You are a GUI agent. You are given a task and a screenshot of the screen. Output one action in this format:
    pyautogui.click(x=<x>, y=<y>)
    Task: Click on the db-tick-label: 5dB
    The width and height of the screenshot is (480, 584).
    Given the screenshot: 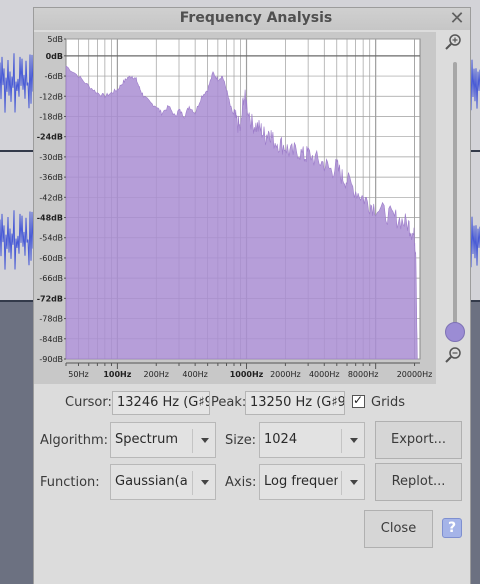 What is the action you would take?
    pyautogui.click(x=55, y=39)
    